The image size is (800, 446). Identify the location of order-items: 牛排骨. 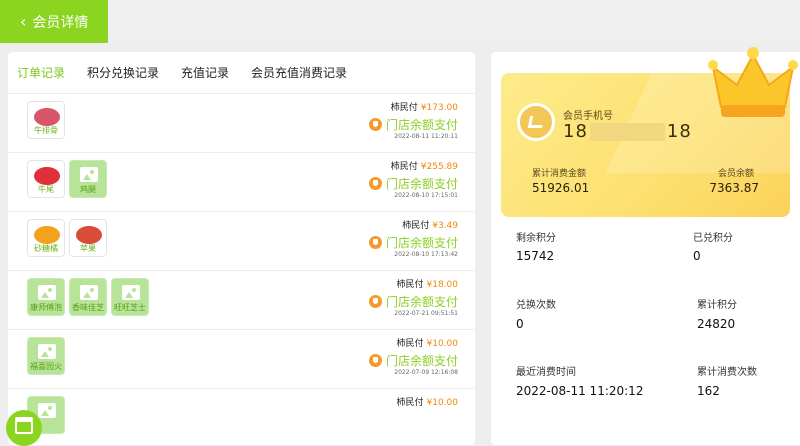
(48, 120).